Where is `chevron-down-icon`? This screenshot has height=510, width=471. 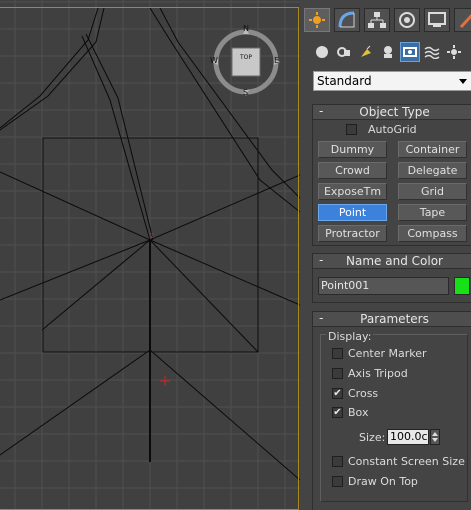 chevron-down-icon is located at coordinates (463, 81).